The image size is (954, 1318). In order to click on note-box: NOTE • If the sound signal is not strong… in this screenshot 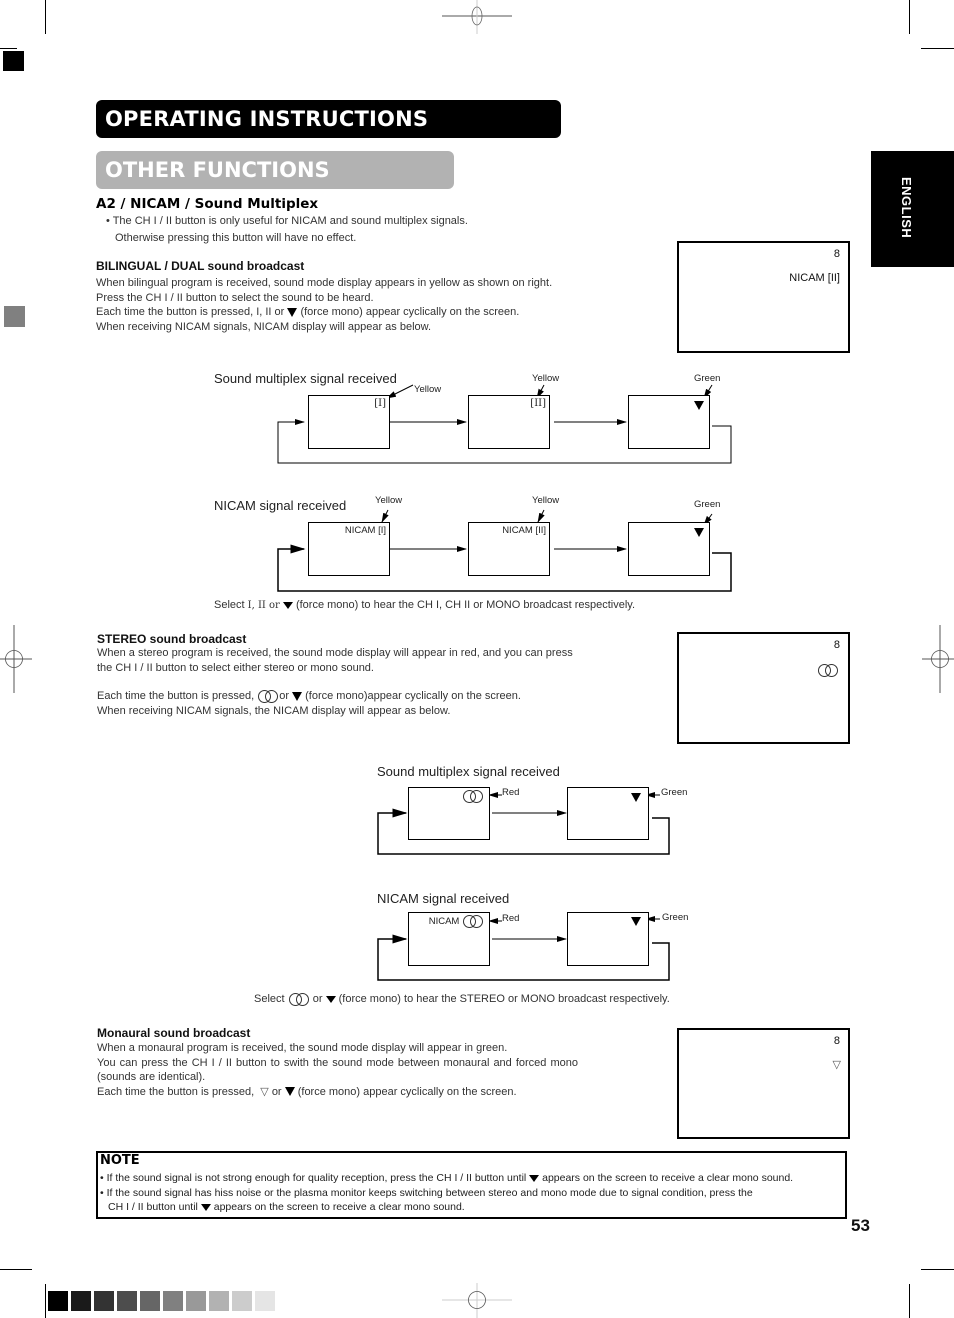, I will do `click(471, 1185)`.